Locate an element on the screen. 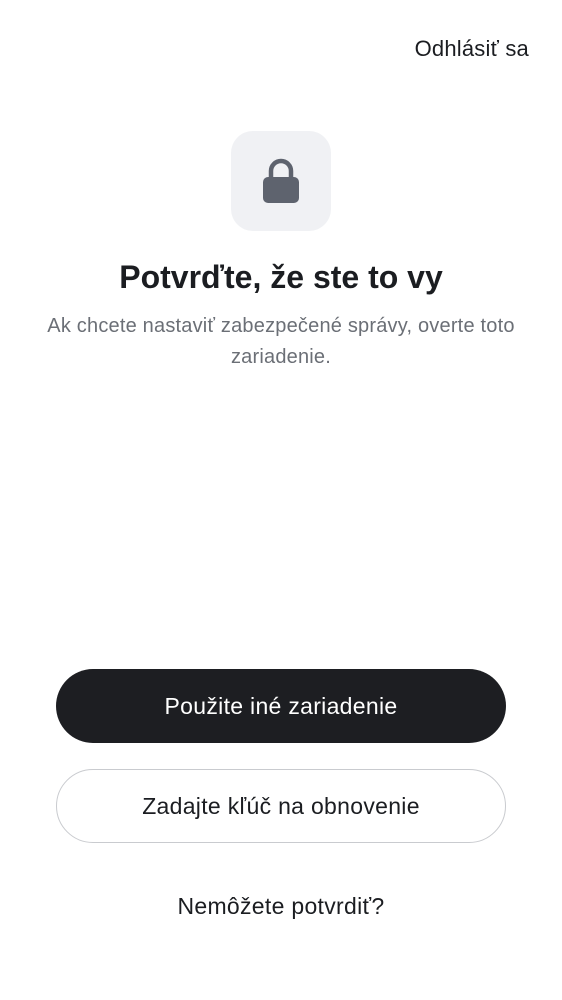  enter-recovery-key-label: Zadajte kľúč na obnovenie is located at coordinates (281, 805).